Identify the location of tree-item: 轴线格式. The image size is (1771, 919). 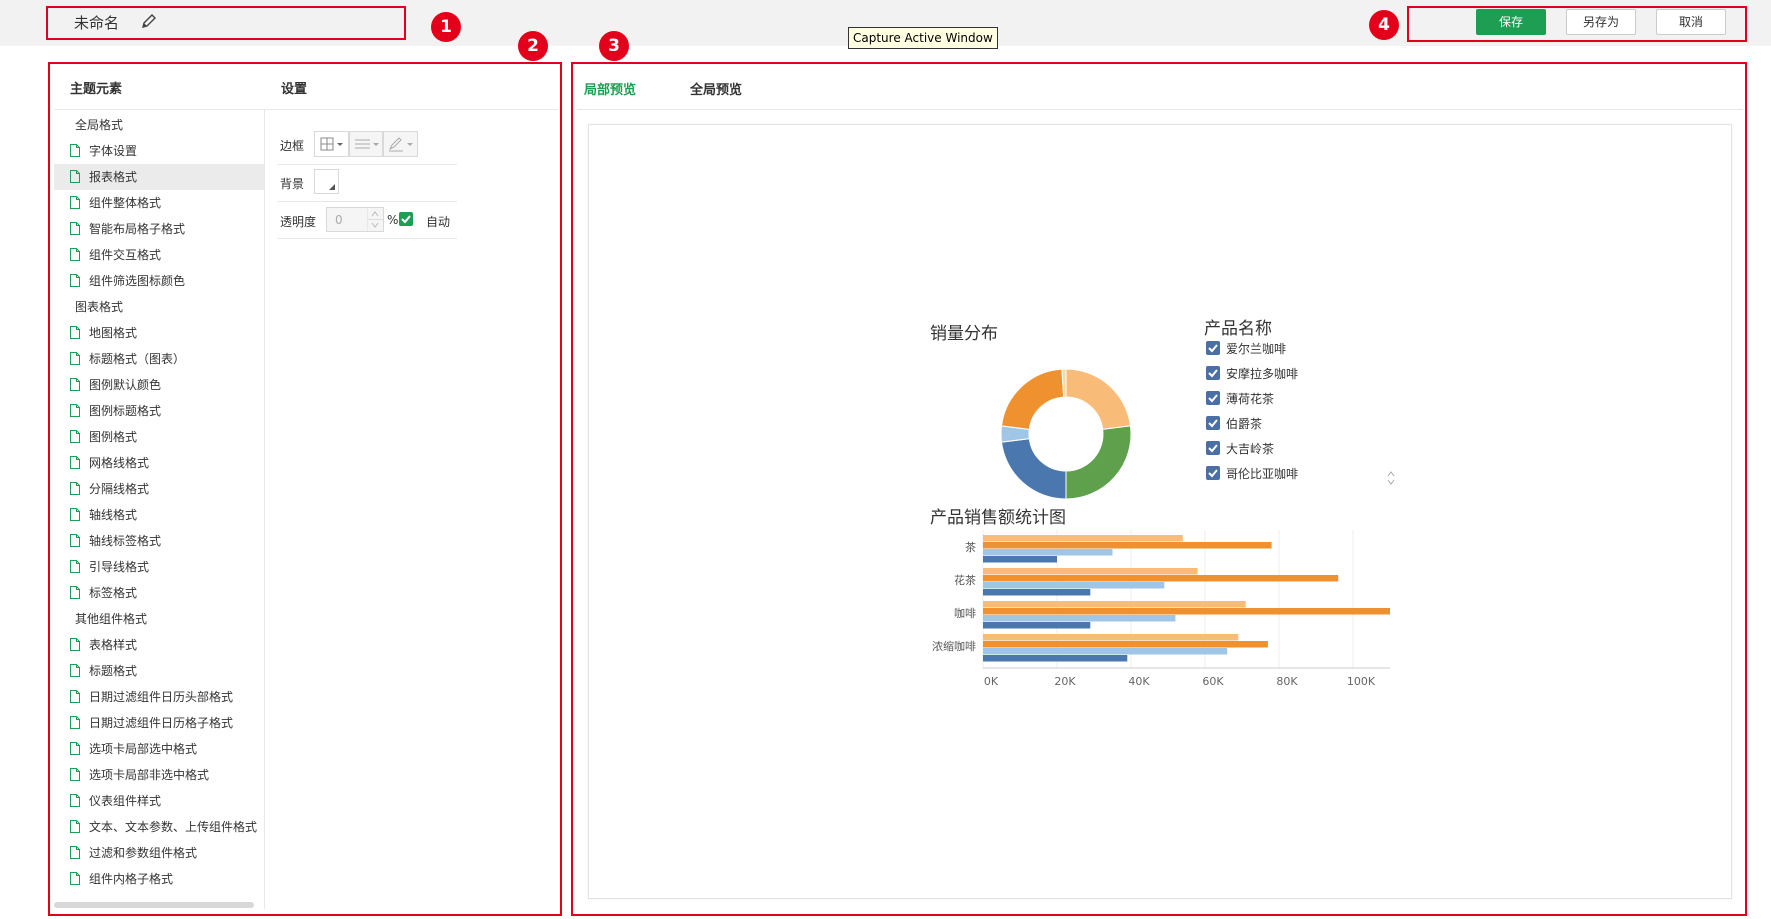
(159, 515).